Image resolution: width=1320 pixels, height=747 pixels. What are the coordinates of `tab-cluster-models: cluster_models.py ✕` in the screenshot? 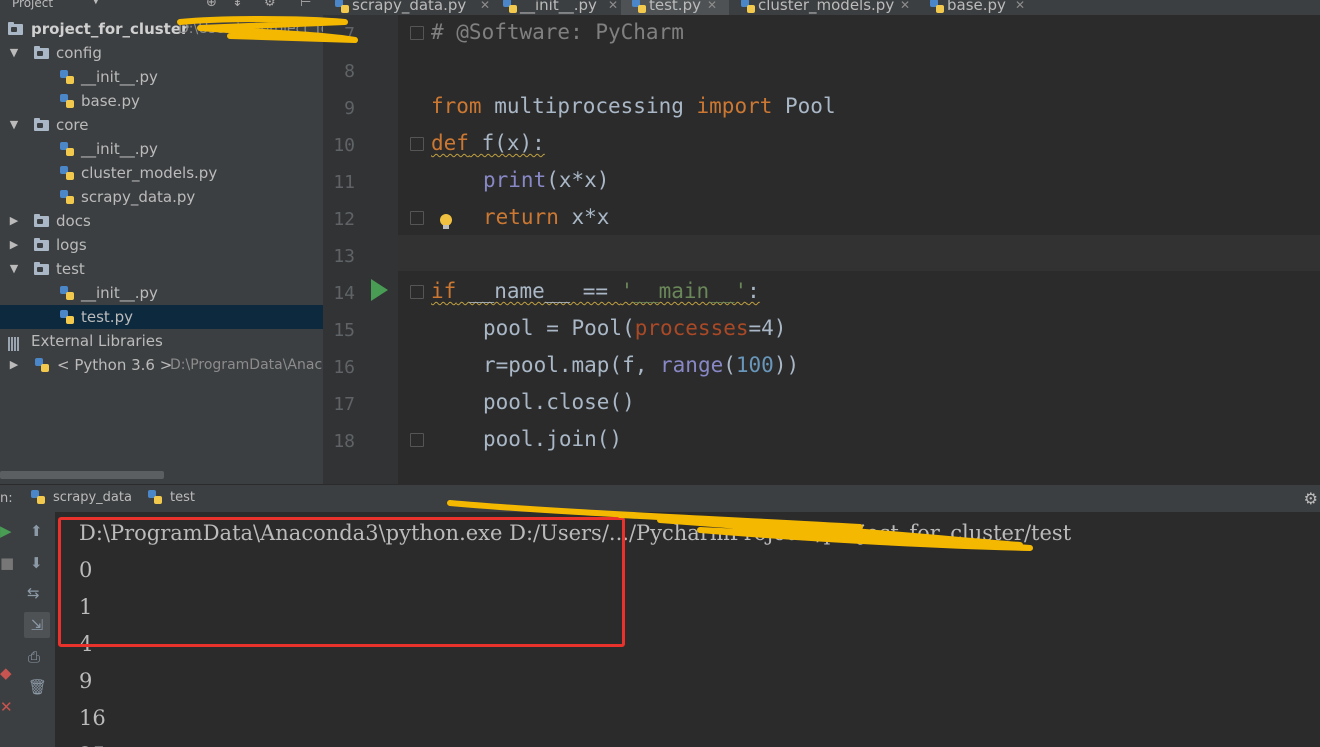 It's located at (830, 7).